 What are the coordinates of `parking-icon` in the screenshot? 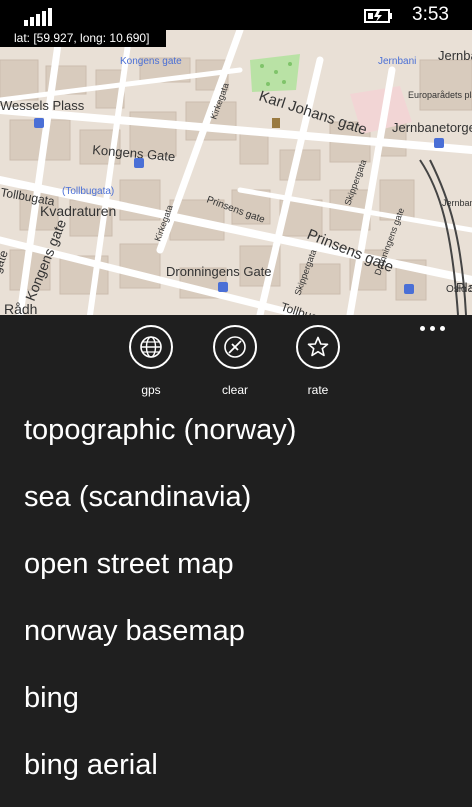 It's located at (409, 289).